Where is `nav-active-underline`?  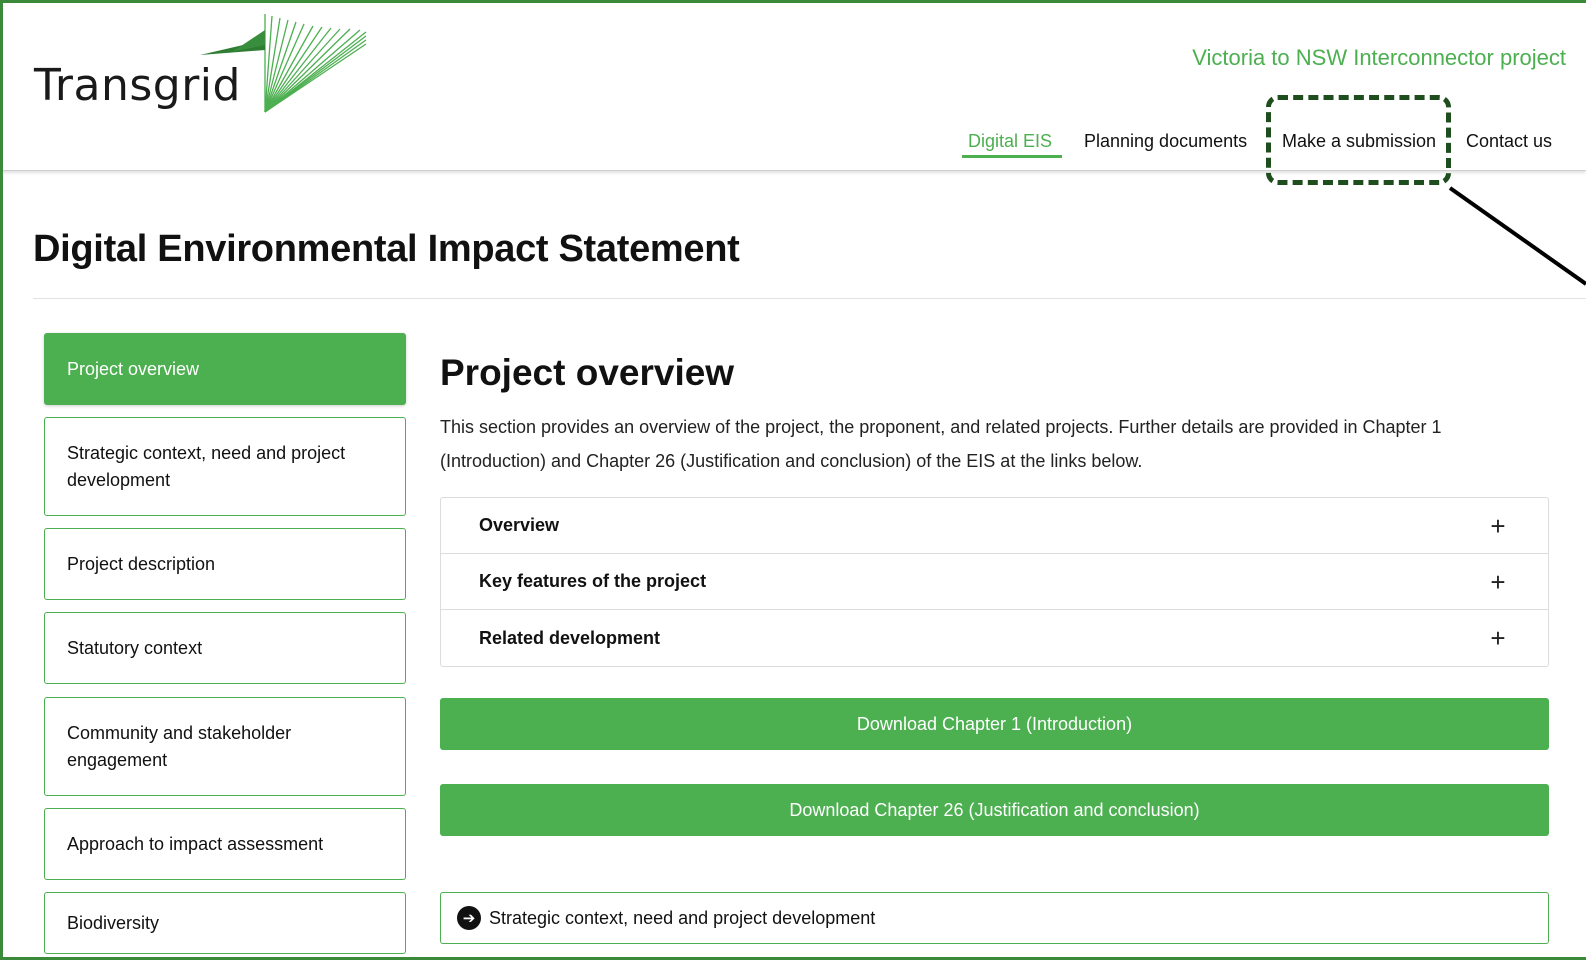 nav-active-underline is located at coordinates (1012, 156).